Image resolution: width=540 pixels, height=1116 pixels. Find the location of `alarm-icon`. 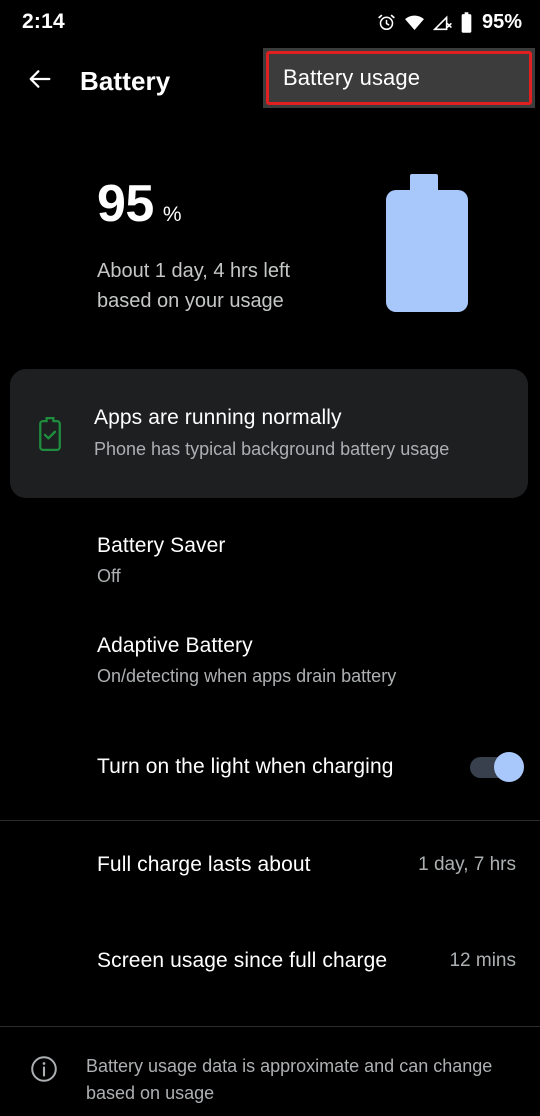

alarm-icon is located at coordinates (386, 22).